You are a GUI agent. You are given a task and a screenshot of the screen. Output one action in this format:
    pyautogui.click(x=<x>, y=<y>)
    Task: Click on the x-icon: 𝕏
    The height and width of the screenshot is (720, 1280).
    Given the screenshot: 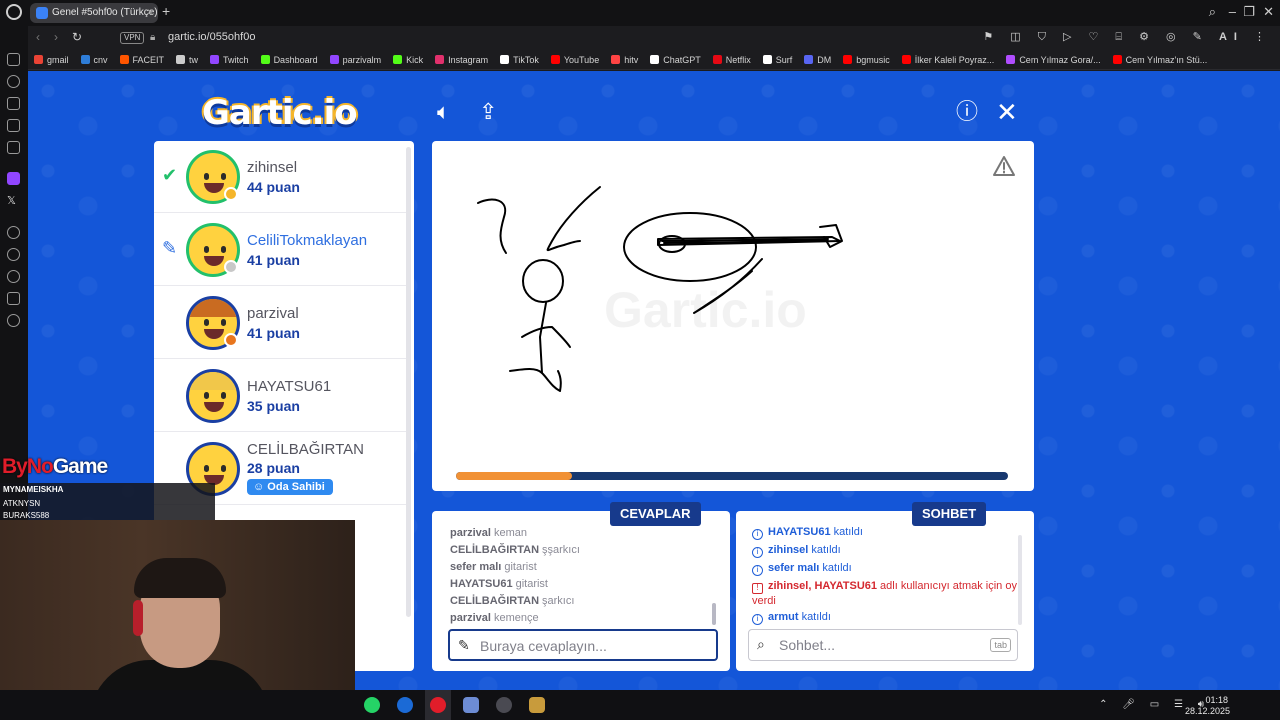 What is the action you would take?
    pyautogui.click(x=13, y=200)
    